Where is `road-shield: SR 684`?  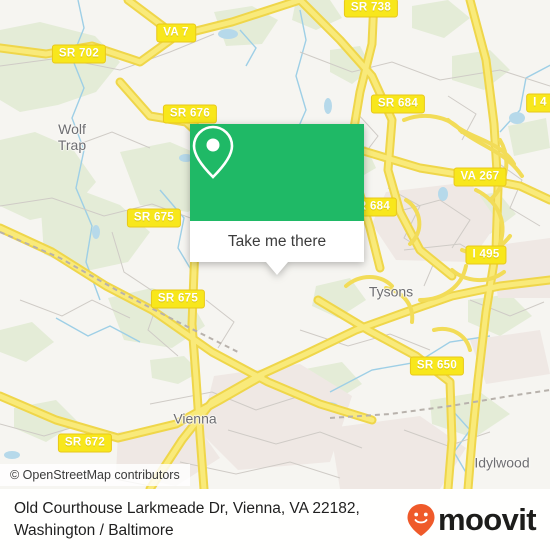
road-shield: SR 684 is located at coordinates (398, 104).